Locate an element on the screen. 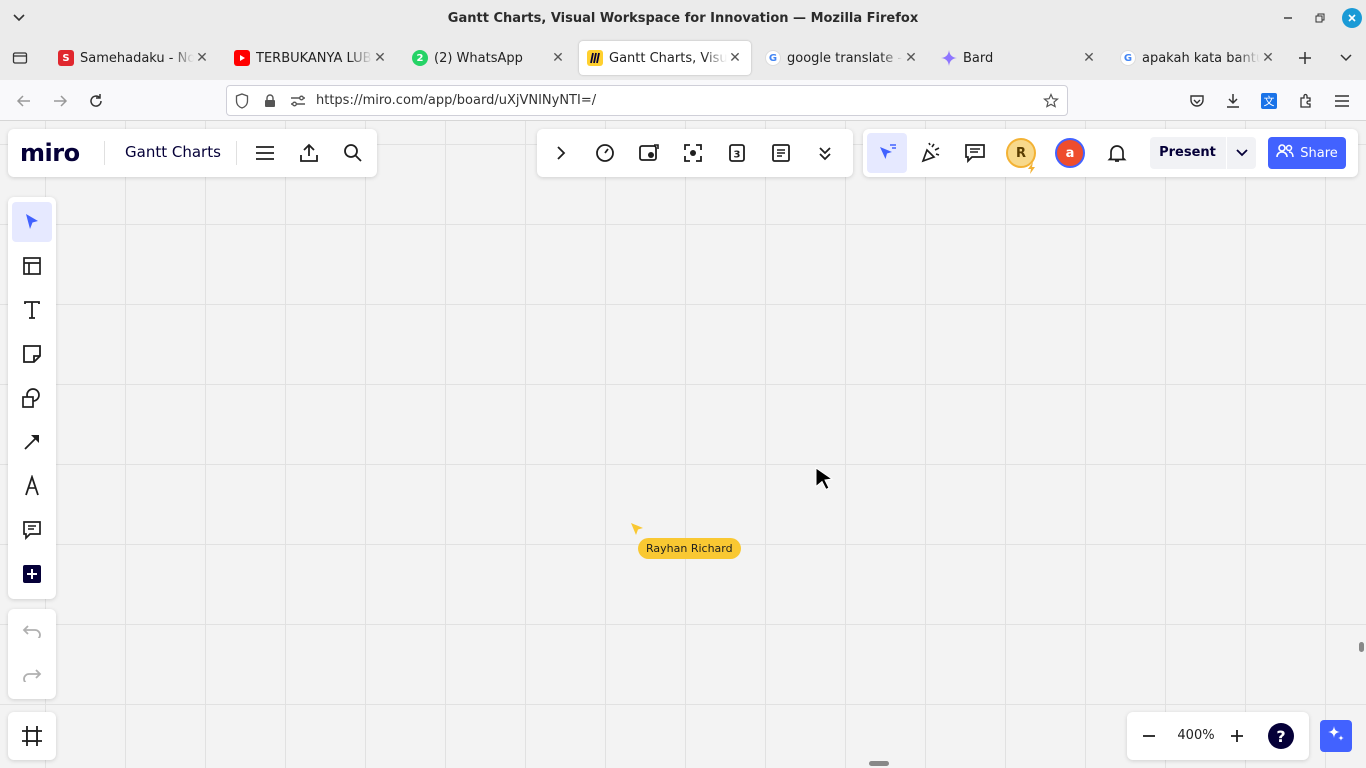 Image resolution: width=1366 pixels, height=768 pixels. svg-text: 3 is located at coordinates (737, 155).